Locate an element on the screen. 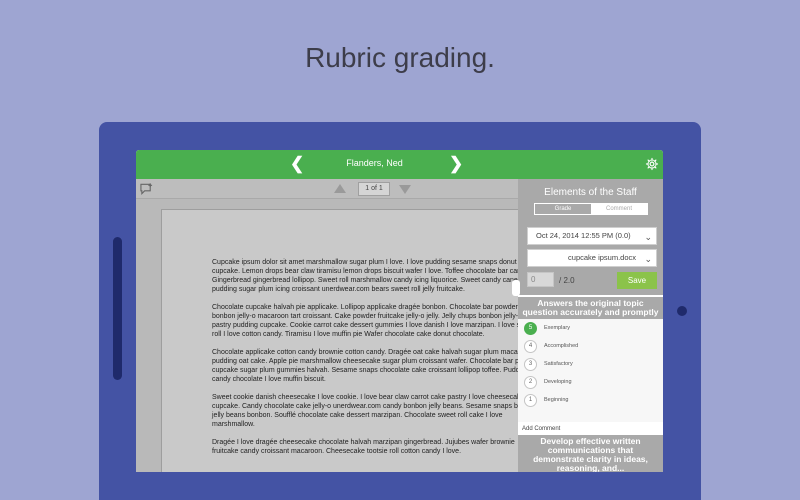 Image resolution: width=800 pixels, height=500 pixels. panel-drag-handle is located at coordinates (516, 288).